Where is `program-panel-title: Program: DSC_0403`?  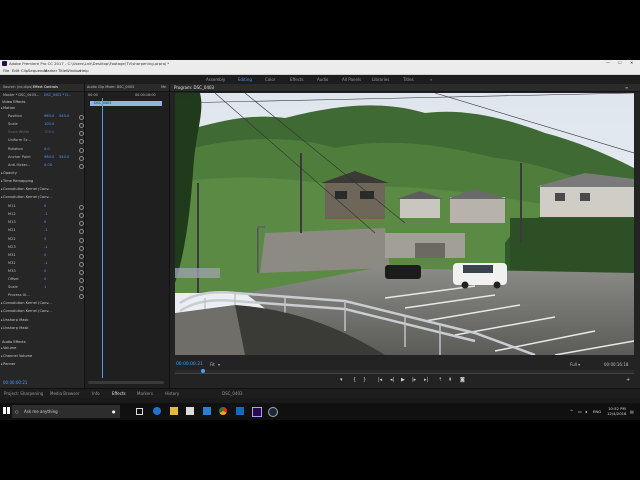 program-panel-title: Program: DSC_0403 is located at coordinates (194, 87).